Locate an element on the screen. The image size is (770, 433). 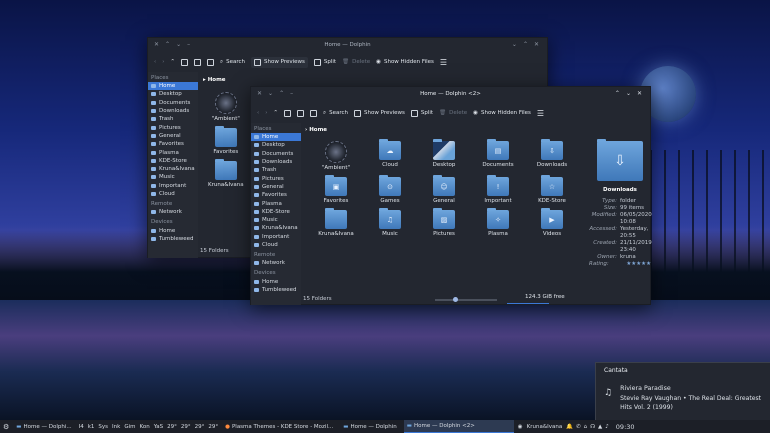
search-button: ⌕ Search is located at coordinates (335, 113).